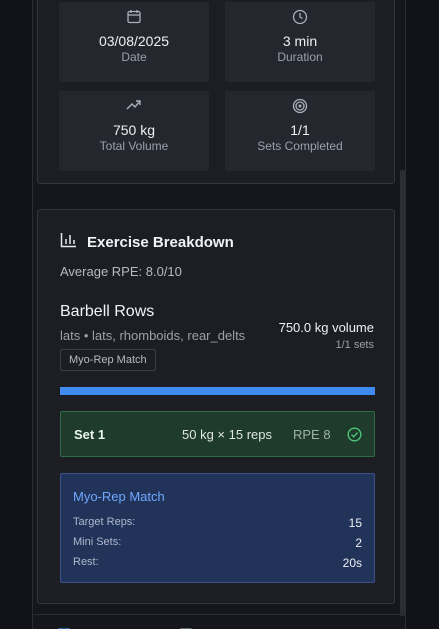 The image size is (439, 629). Describe the element at coordinates (107, 311) in the screenshot. I see `exercise-name: Barbell Rows` at that location.